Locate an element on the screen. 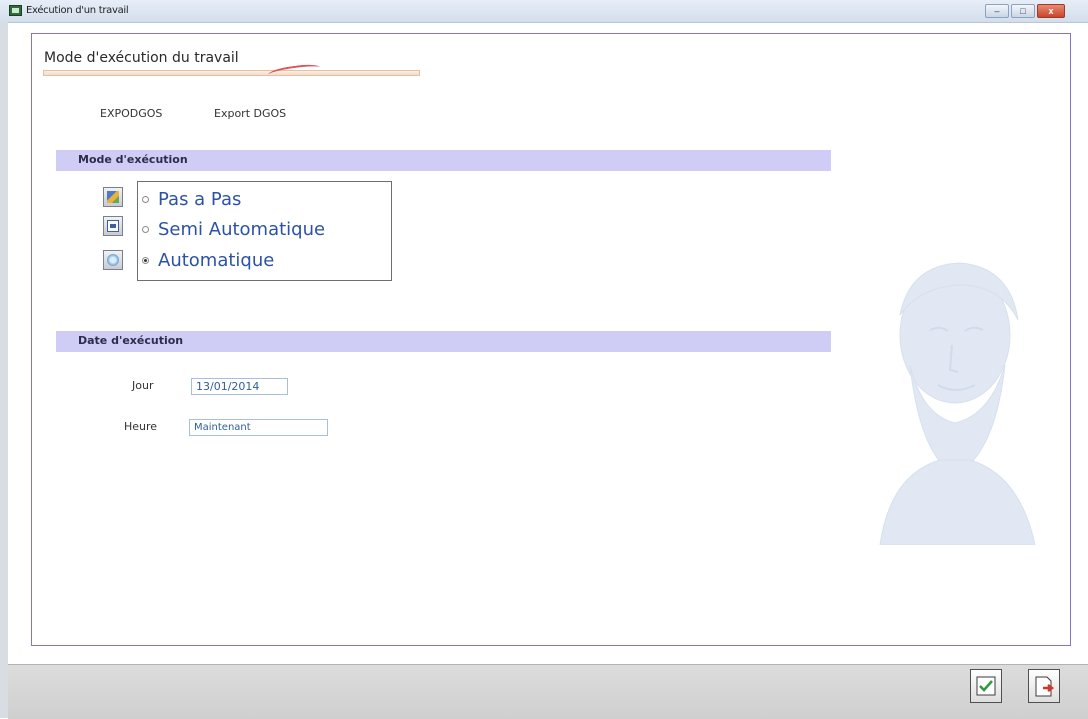  exit-button is located at coordinates (1044, 686).